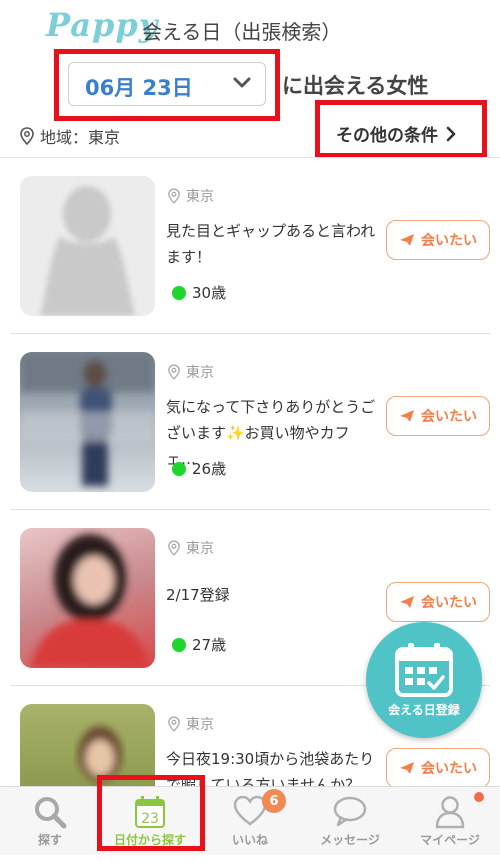 This screenshot has height=862, width=500. Describe the element at coordinates (51, 813) in the screenshot. I see `search-icon` at that location.